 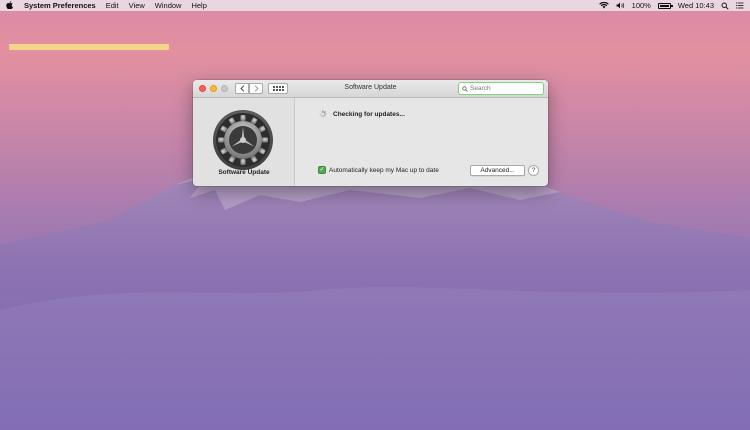 I want to click on battery-icon, so click(x=665, y=5).